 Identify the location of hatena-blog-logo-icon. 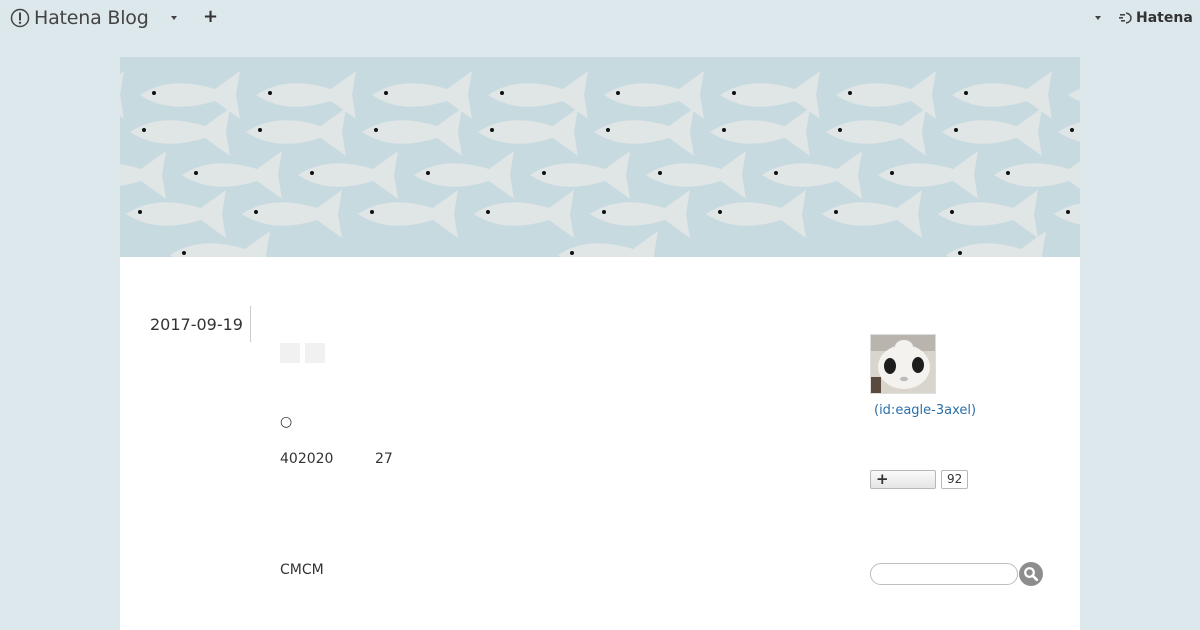
(20, 18).